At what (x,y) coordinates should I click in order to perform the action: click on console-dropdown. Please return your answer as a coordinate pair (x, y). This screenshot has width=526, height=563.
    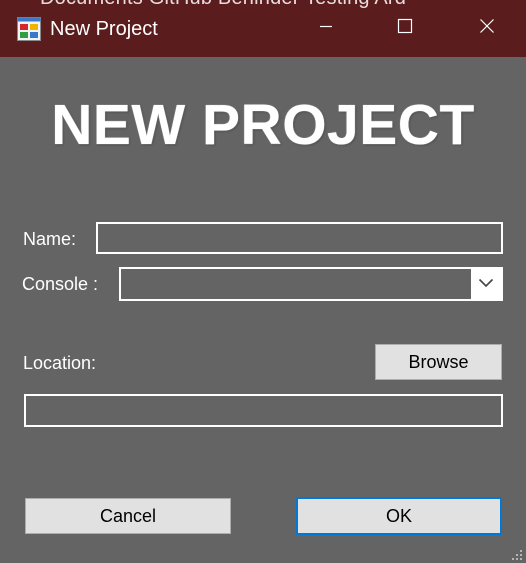
    Looking at the image, I should click on (311, 284).